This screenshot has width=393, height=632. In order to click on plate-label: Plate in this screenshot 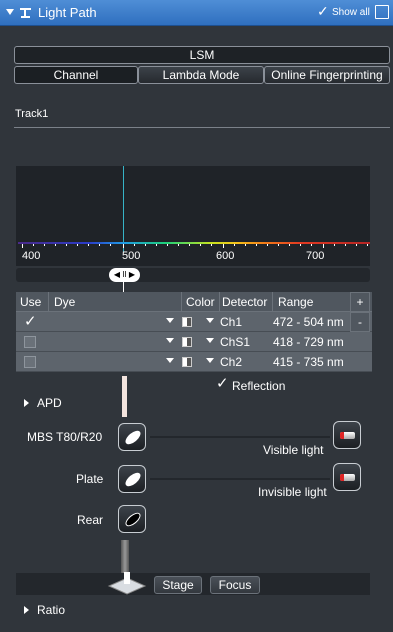, I will do `click(90, 479)`.